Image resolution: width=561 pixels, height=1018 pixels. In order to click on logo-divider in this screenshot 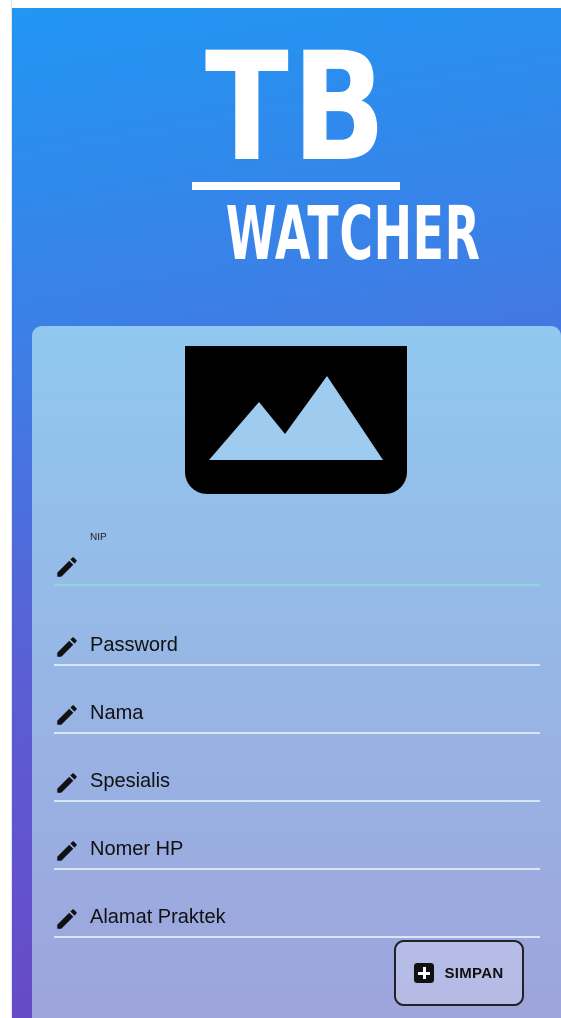, I will do `click(296, 186)`.